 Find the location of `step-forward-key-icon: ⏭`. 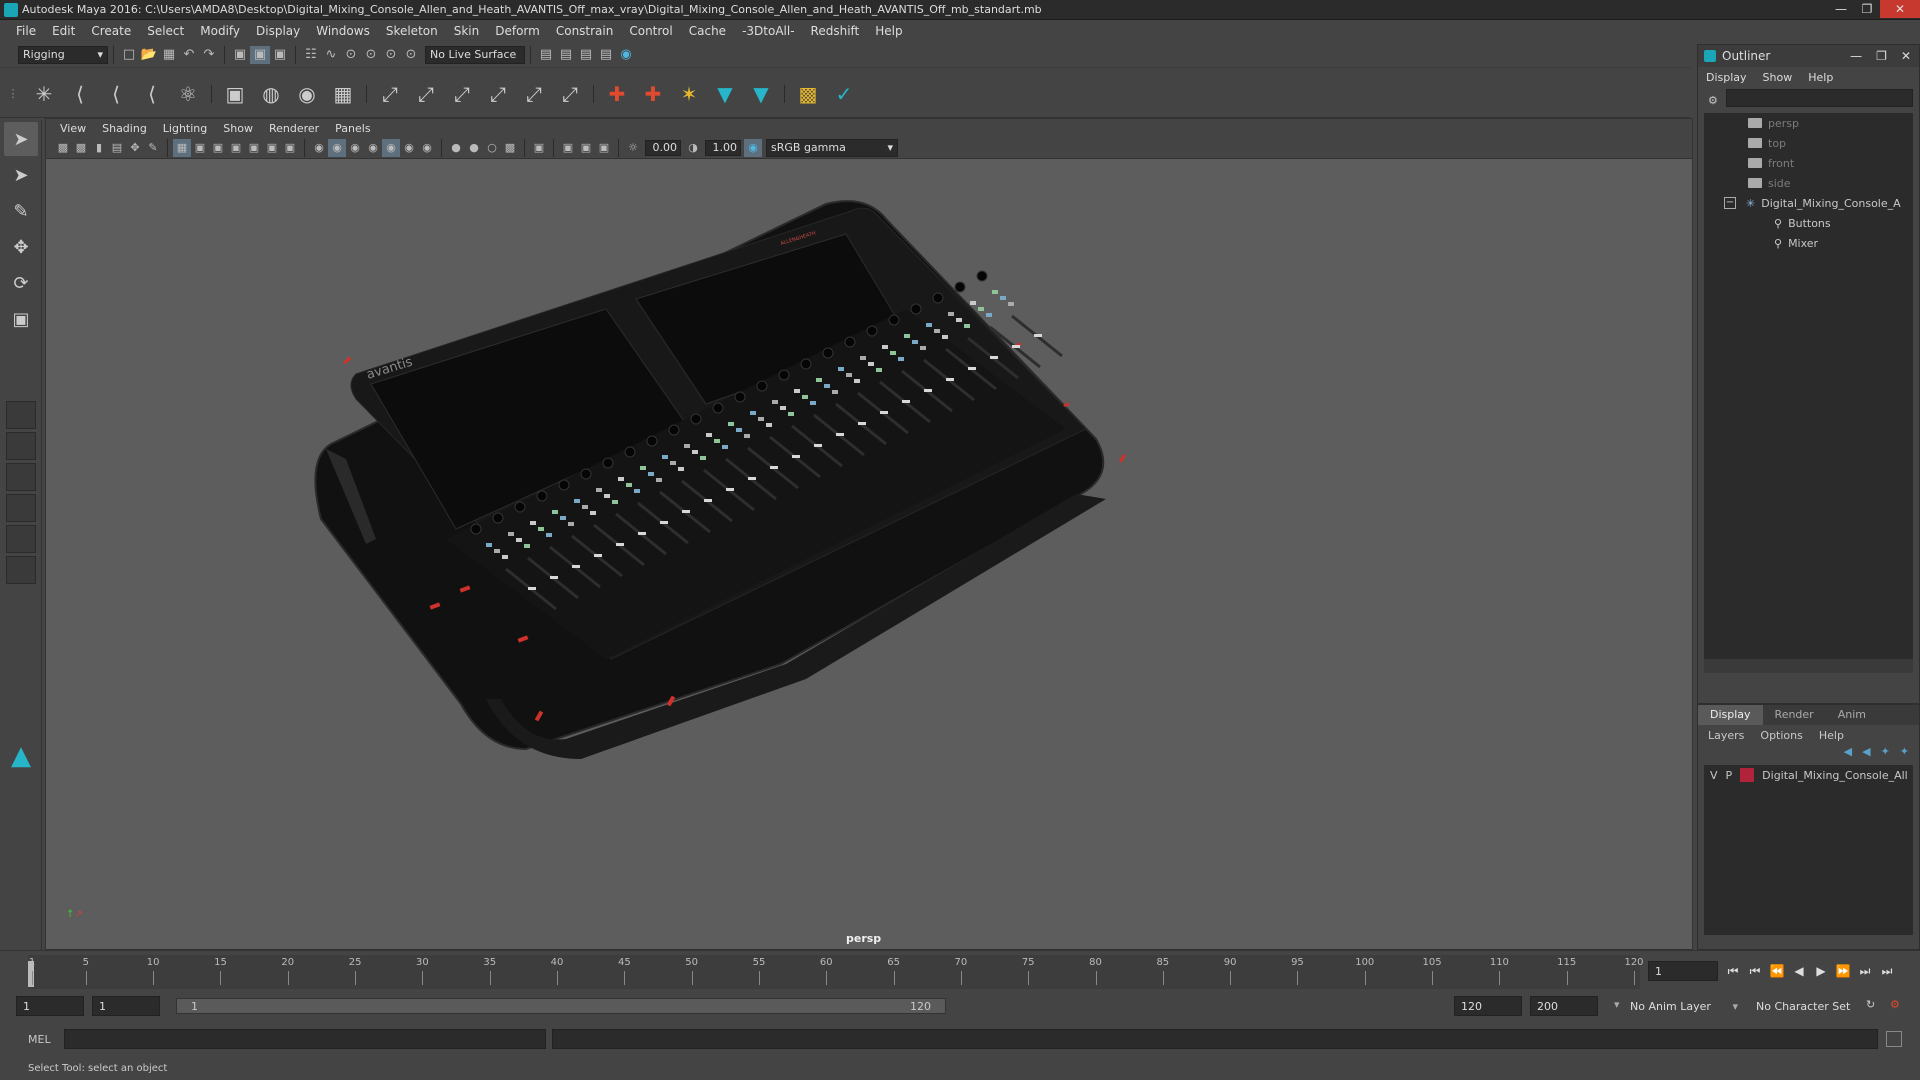

step-forward-key-icon: ⏭ is located at coordinates (1865, 971).